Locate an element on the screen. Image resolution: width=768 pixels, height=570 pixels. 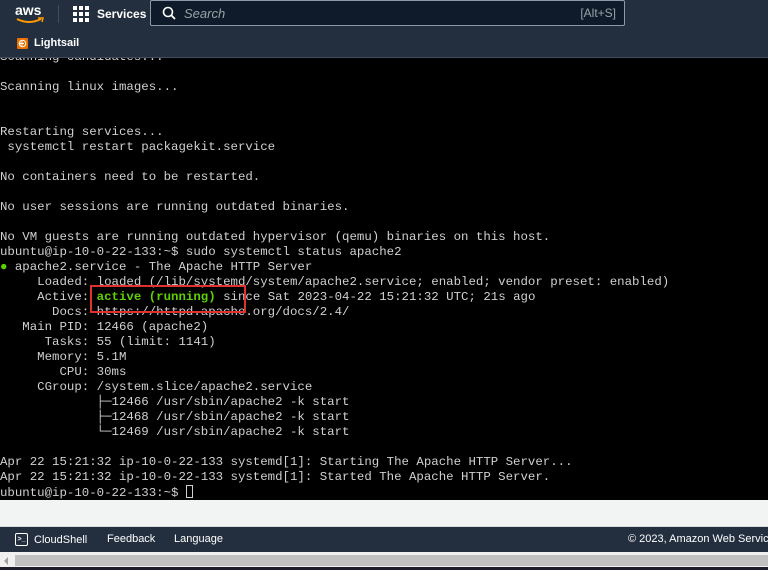
terminal-line-text: └─12469 /usr/sbin/apache2 -k start is located at coordinates (175, 432).